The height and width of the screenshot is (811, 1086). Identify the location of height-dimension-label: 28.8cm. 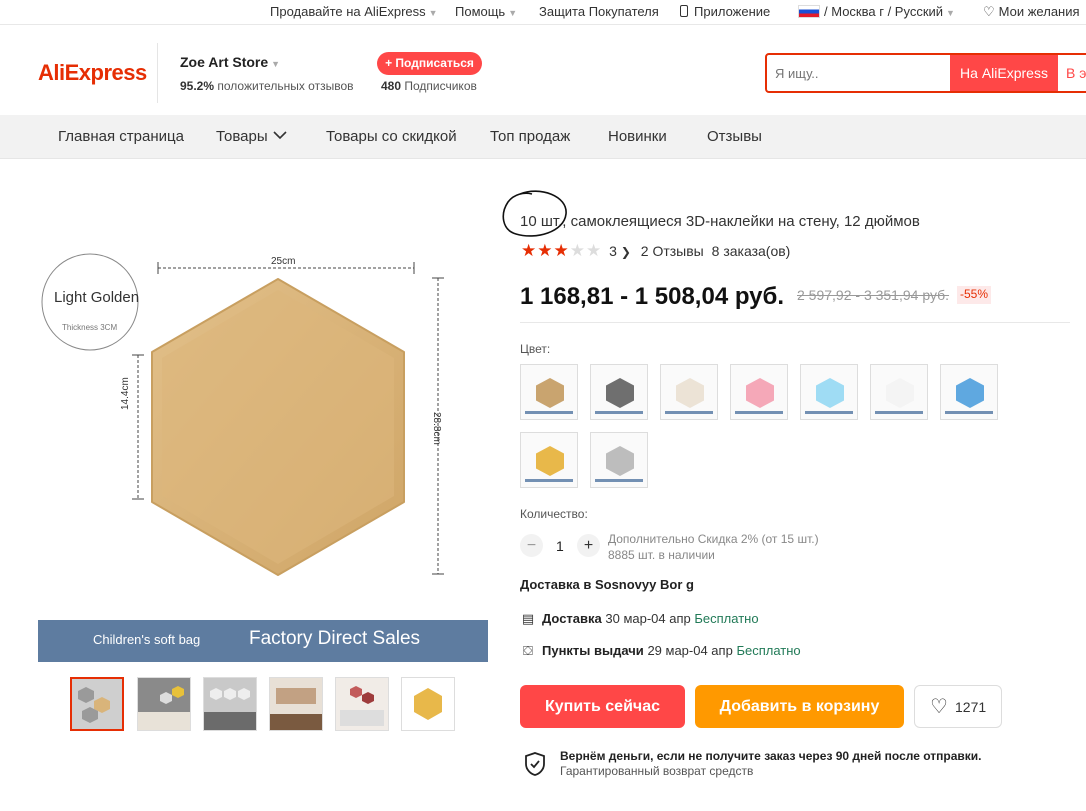
(436, 428).